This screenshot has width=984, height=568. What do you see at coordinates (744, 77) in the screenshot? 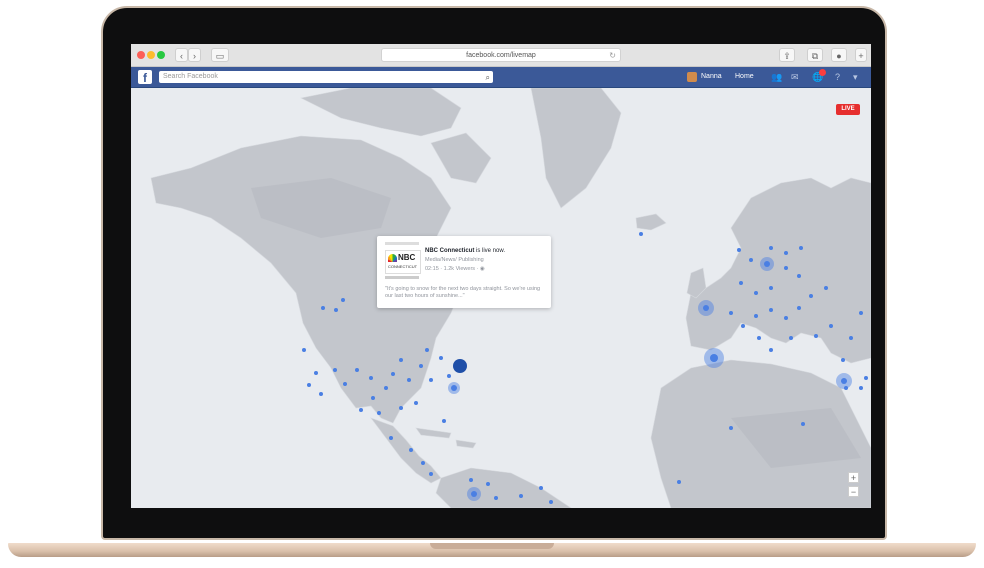
I see `home-link: Home` at bounding box center [744, 77].